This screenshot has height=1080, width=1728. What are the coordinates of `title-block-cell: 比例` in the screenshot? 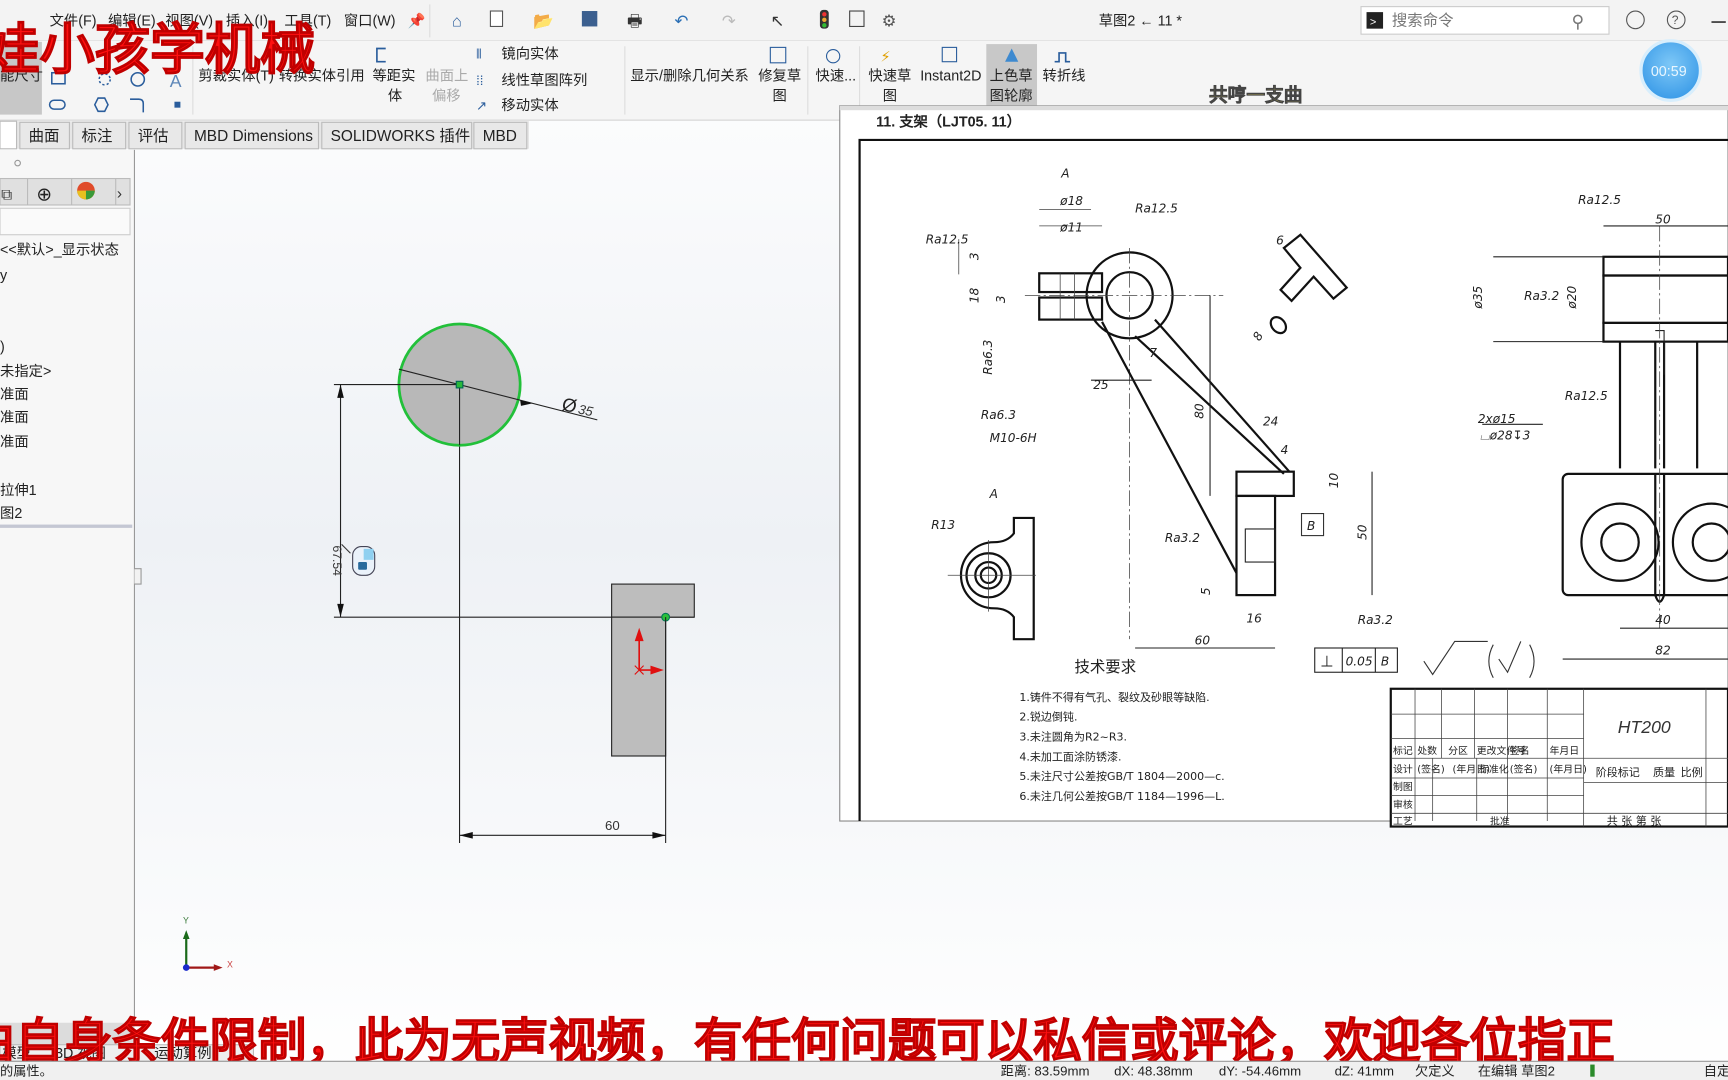 It's located at (1692, 772).